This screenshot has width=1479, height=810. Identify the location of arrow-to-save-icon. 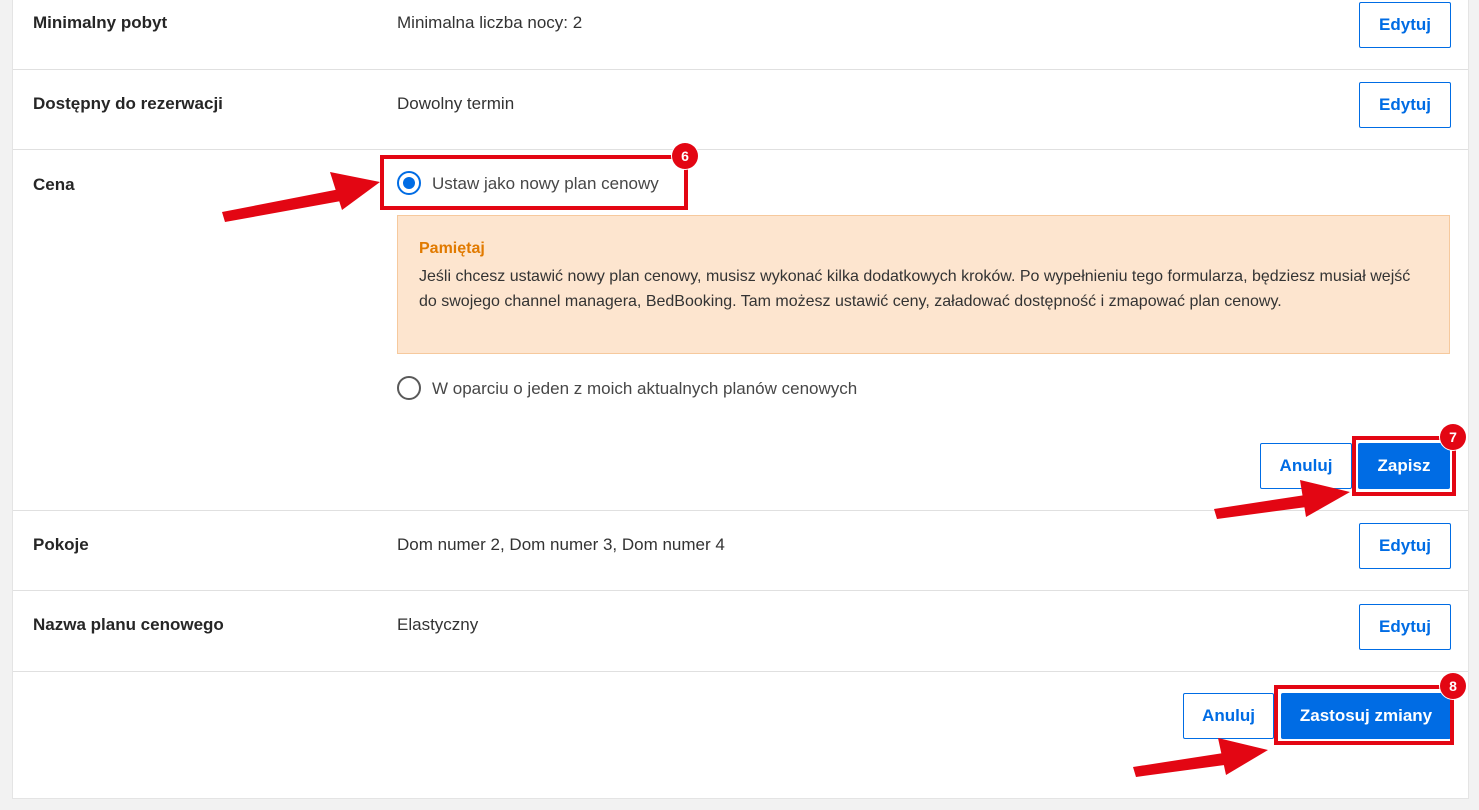
(1282, 499).